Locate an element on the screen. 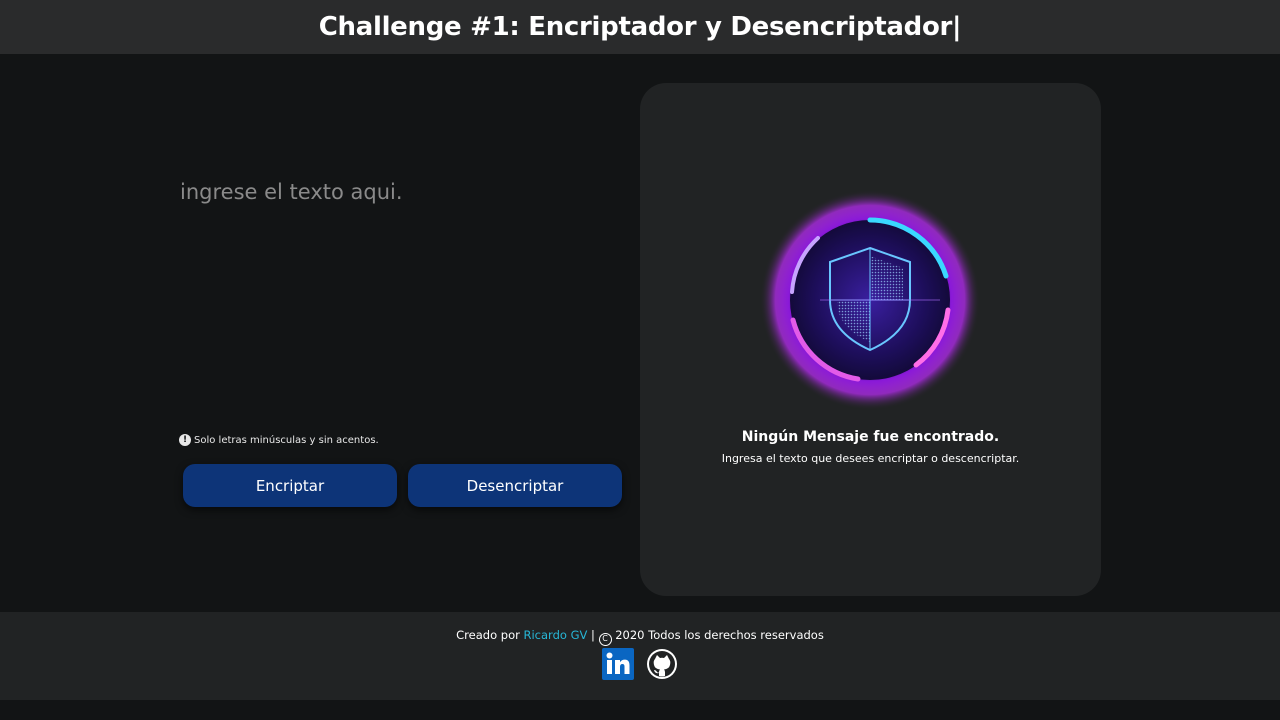  result-title: Ningún Mensaje fue encontrado. is located at coordinates (870, 437).